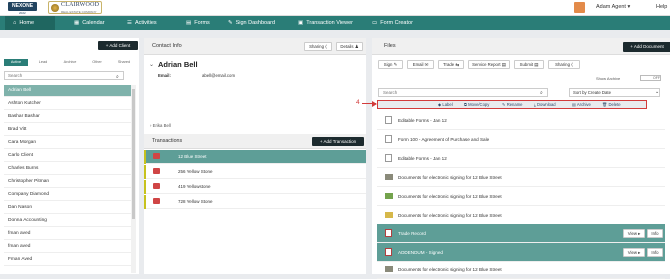 This screenshot has width=670, height=279. I want to click on brokerage-name: CLAIRWOOD, so click(80, 5).